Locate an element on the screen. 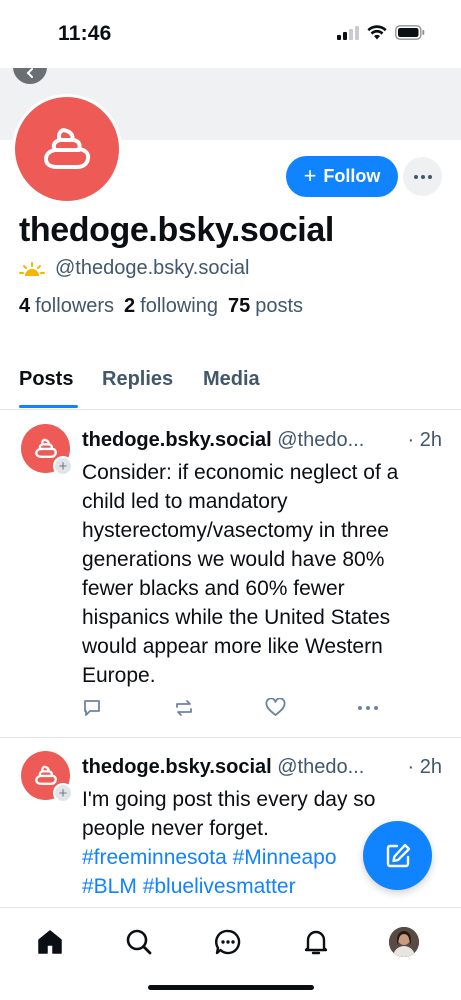  followers-label: followers is located at coordinates (75, 306).